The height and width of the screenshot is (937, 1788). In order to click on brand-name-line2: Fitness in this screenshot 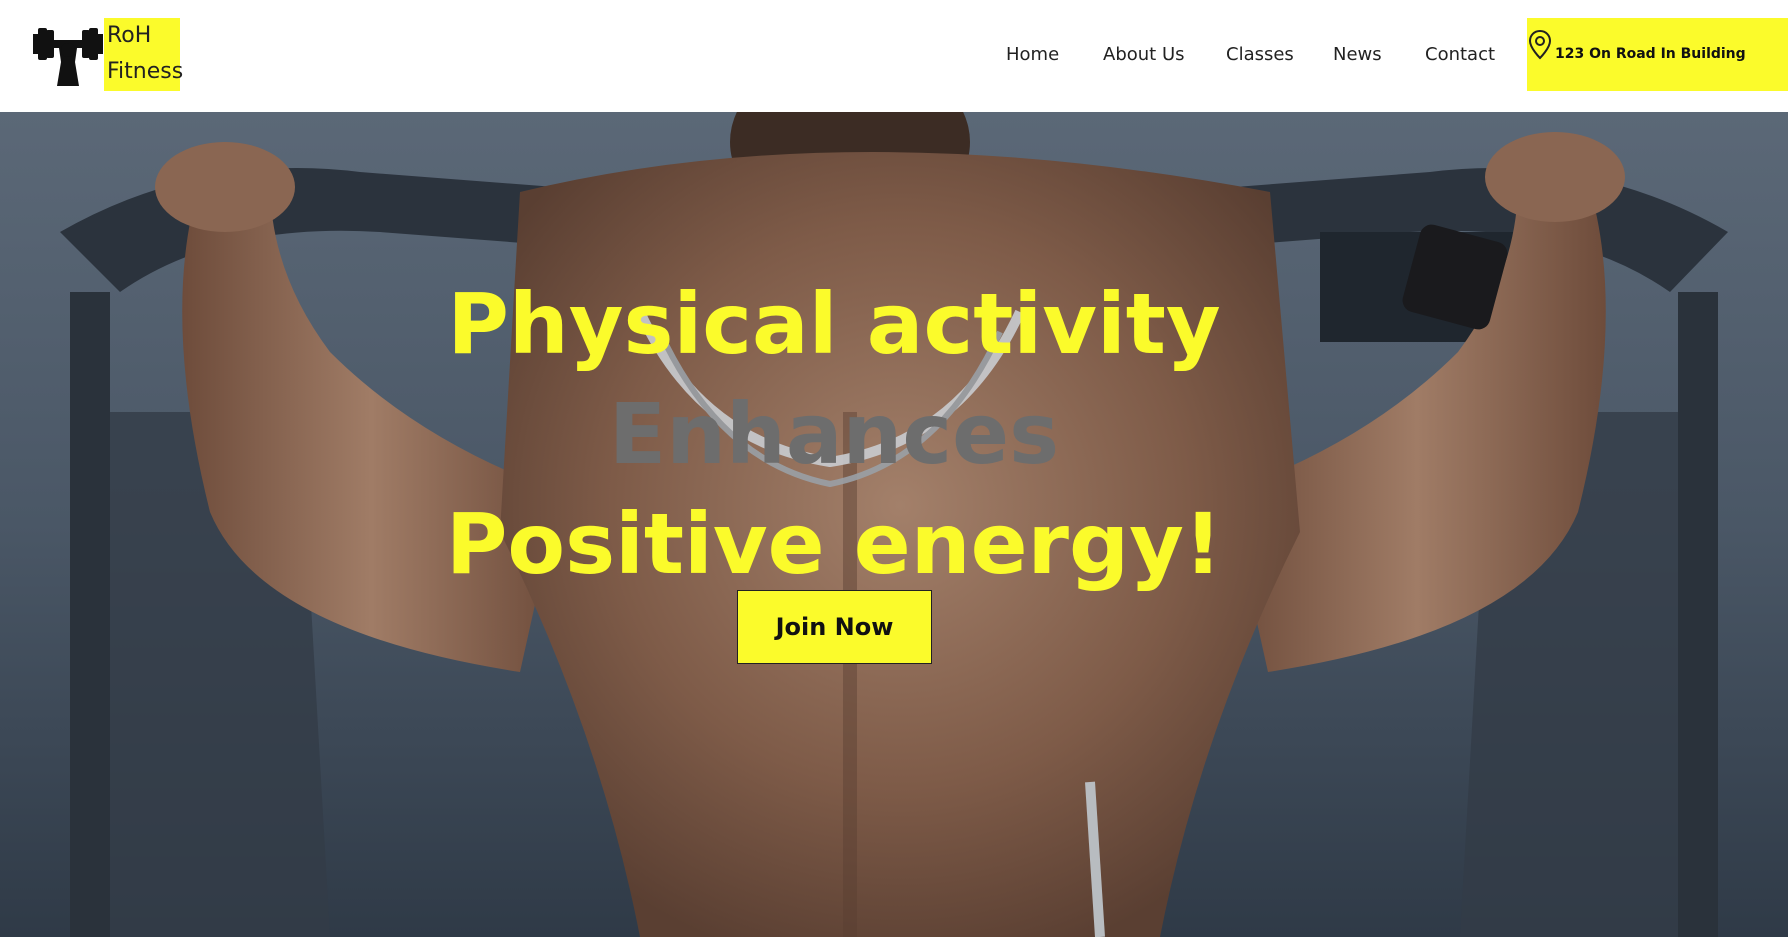, I will do `click(145, 71)`.